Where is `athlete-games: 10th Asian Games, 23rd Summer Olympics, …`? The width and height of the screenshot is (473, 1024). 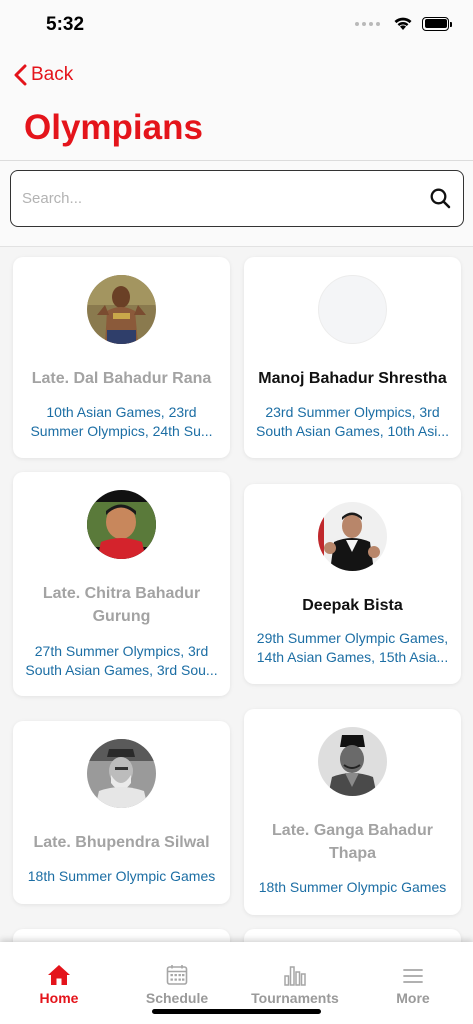
athlete-games: 10th Asian Games, 23rd Summer Olympics, … is located at coordinates (121, 421).